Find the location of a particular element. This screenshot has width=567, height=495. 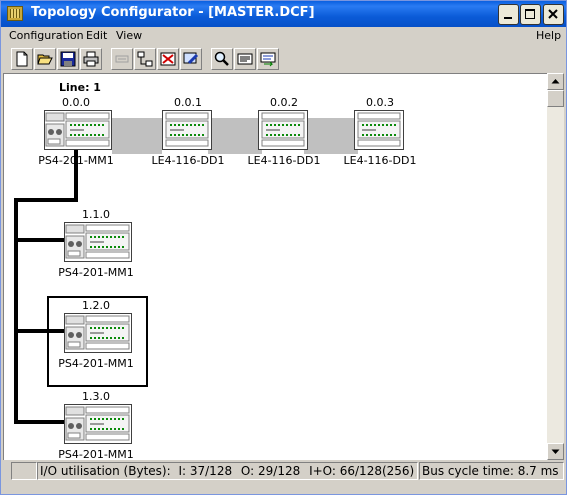

input-usage: I: 37/128 is located at coordinates (205, 471).